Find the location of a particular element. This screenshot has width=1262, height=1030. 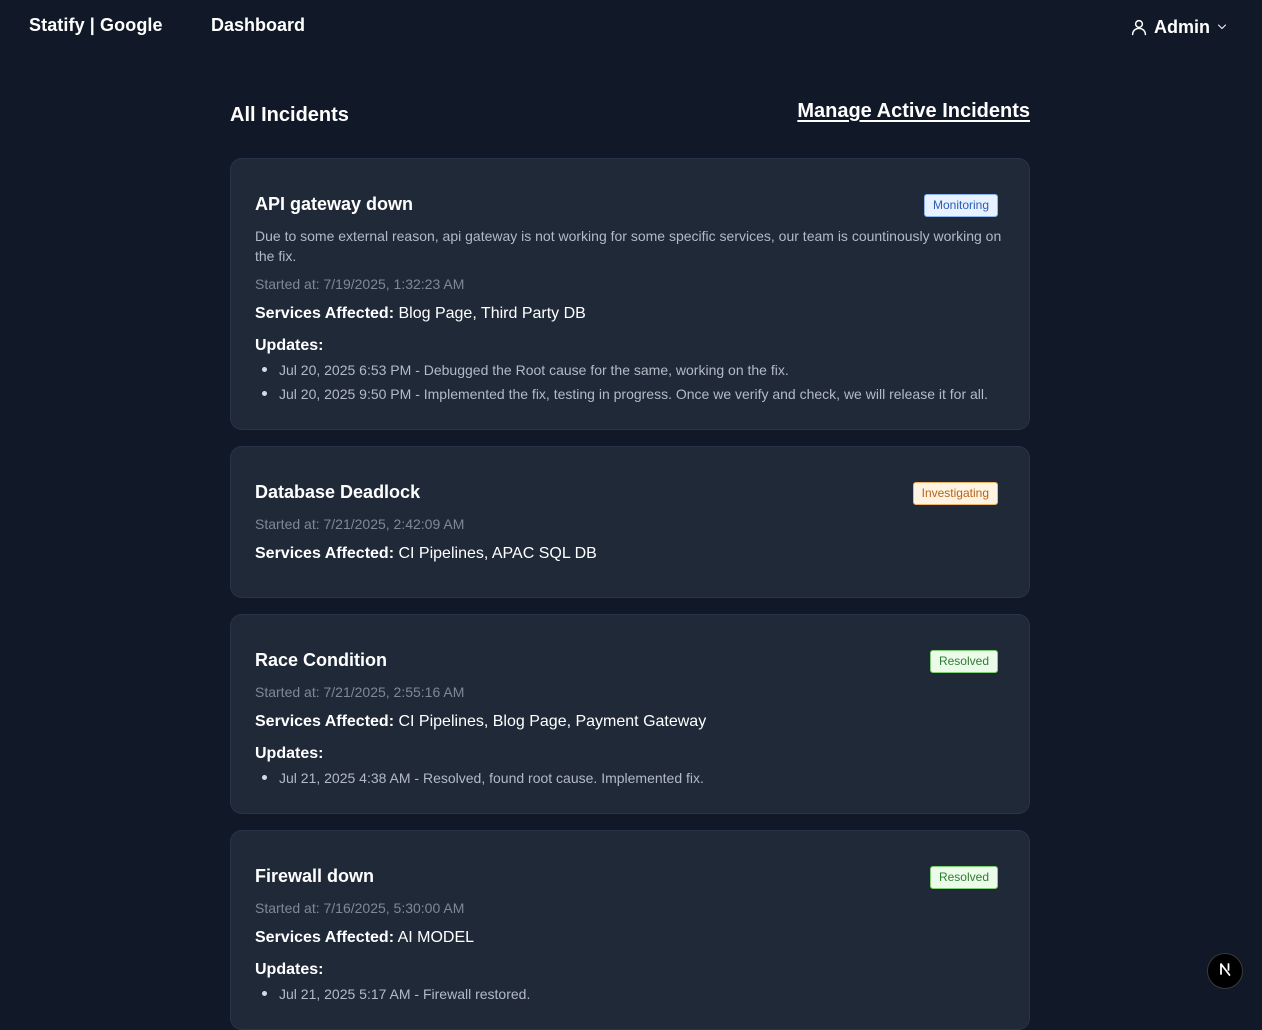

chevron-down-icon is located at coordinates (1222, 27).